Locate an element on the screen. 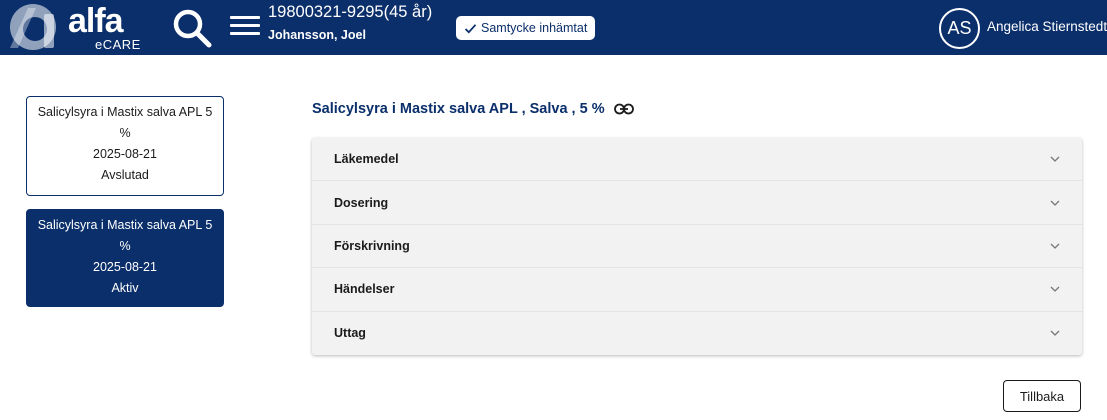  alfa-logo: alfa eCARE is located at coordinates (81, 27).